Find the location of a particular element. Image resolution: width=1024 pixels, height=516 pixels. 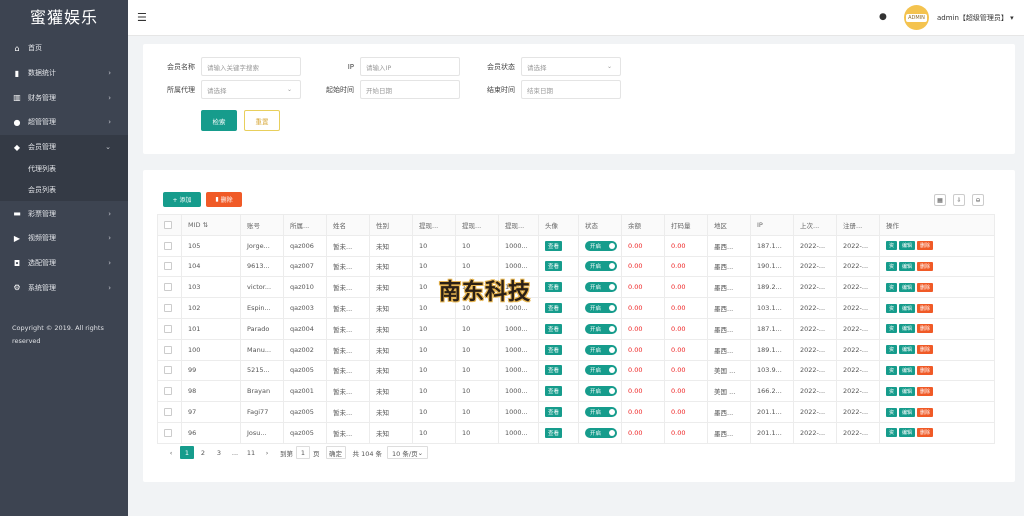

confirm-page-button: 确定 is located at coordinates (335, 452).